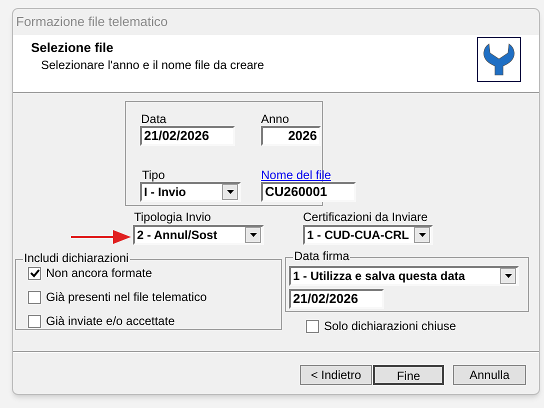  What do you see at coordinates (308, 192) in the screenshot?
I see `input-field: CU260001` at bounding box center [308, 192].